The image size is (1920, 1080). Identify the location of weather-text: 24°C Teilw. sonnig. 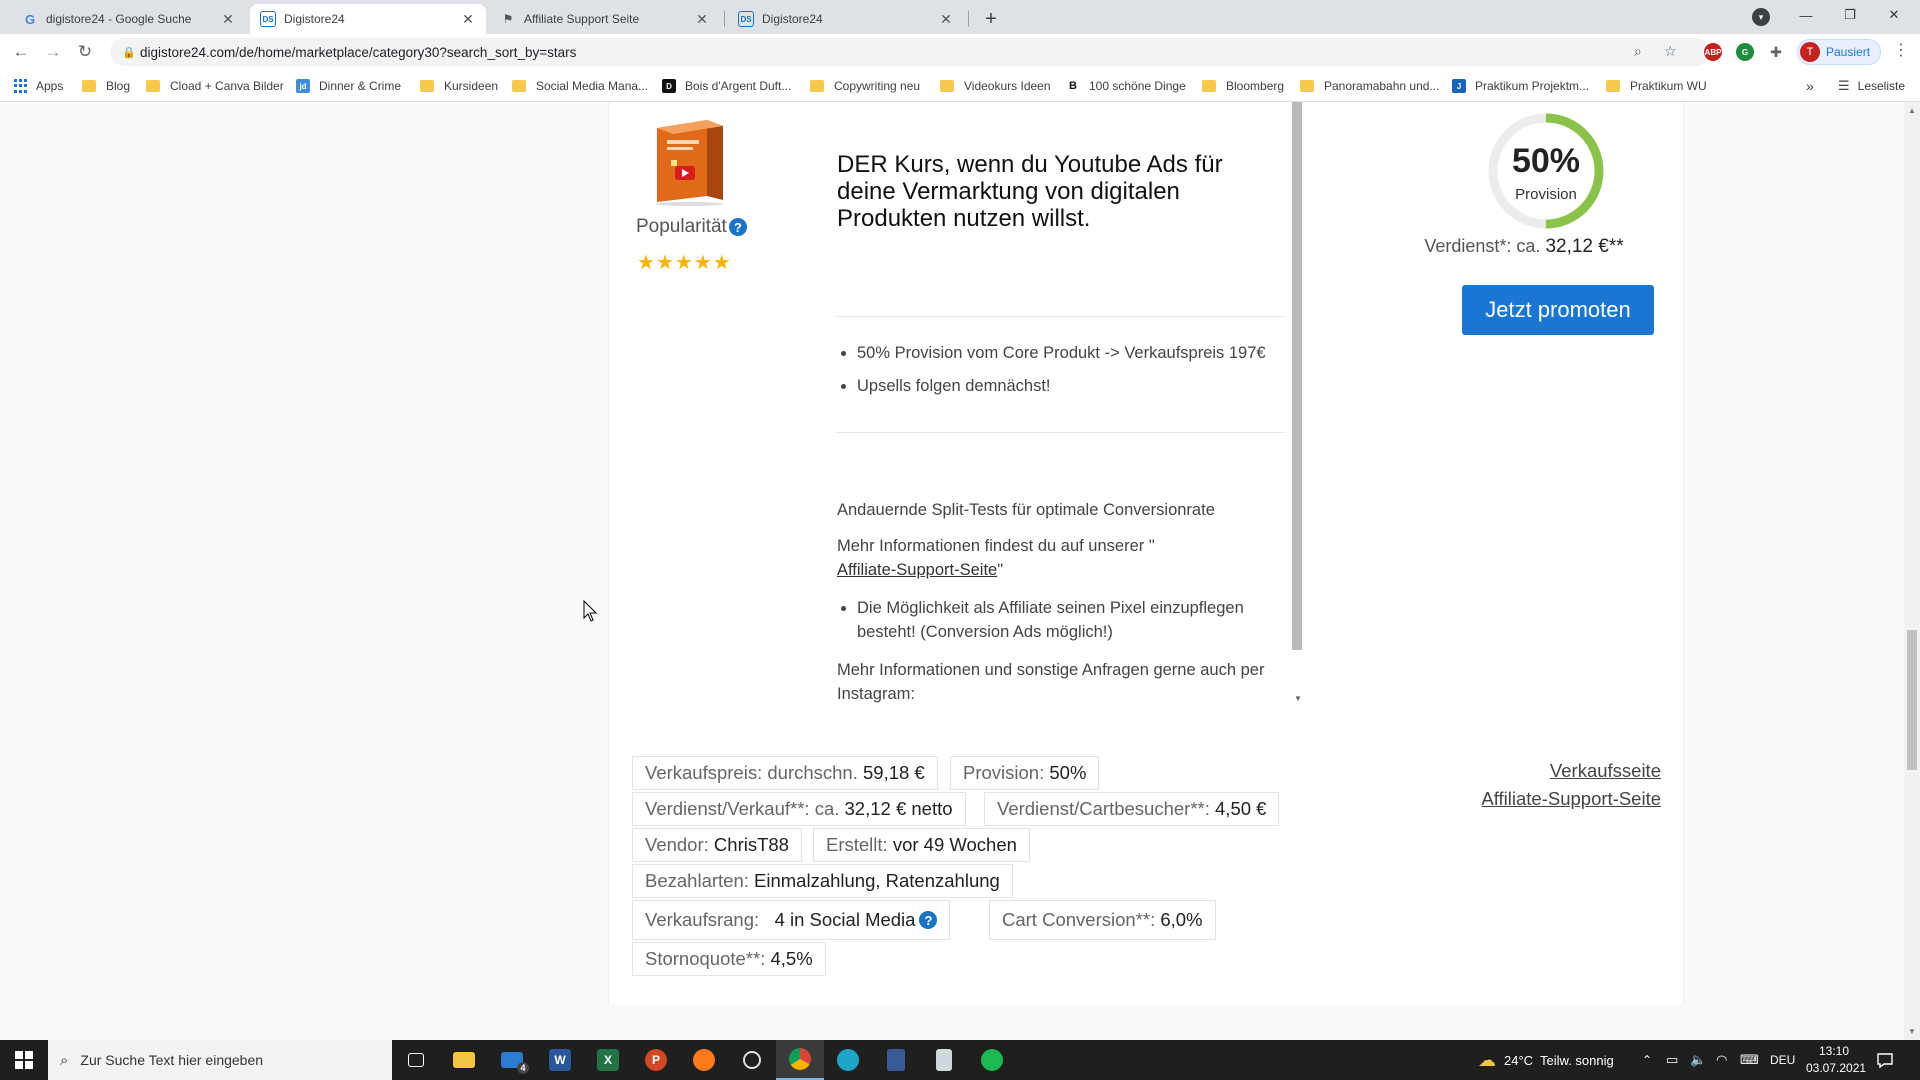
(1559, 1060).